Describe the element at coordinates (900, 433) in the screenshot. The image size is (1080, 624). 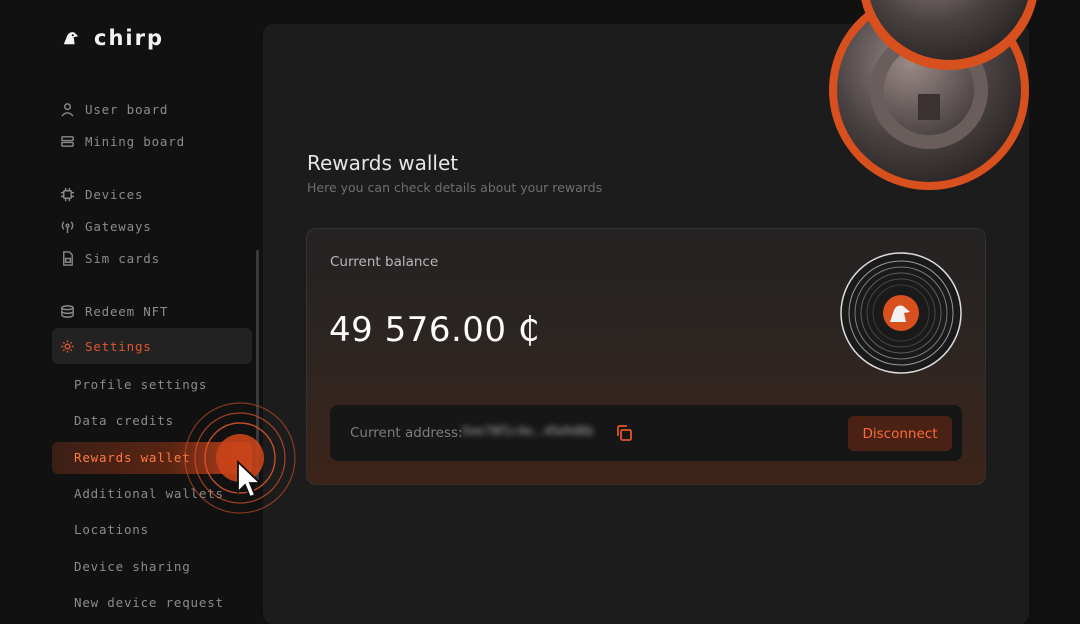
I see `disconnect-button: Disconnect` at that location.